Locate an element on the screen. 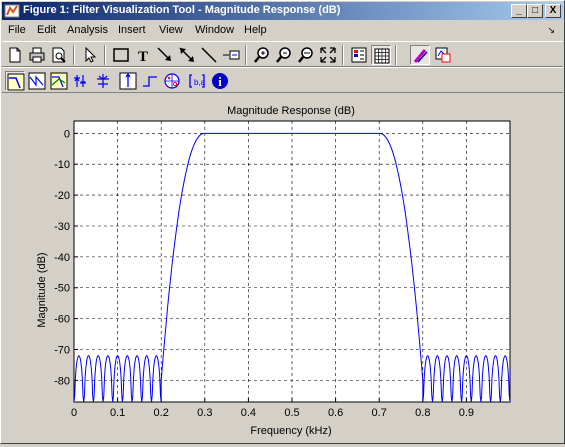 Image resolution: width=565 pixels, height=447 pixels. link-icon is located at coordinates (420, 55).